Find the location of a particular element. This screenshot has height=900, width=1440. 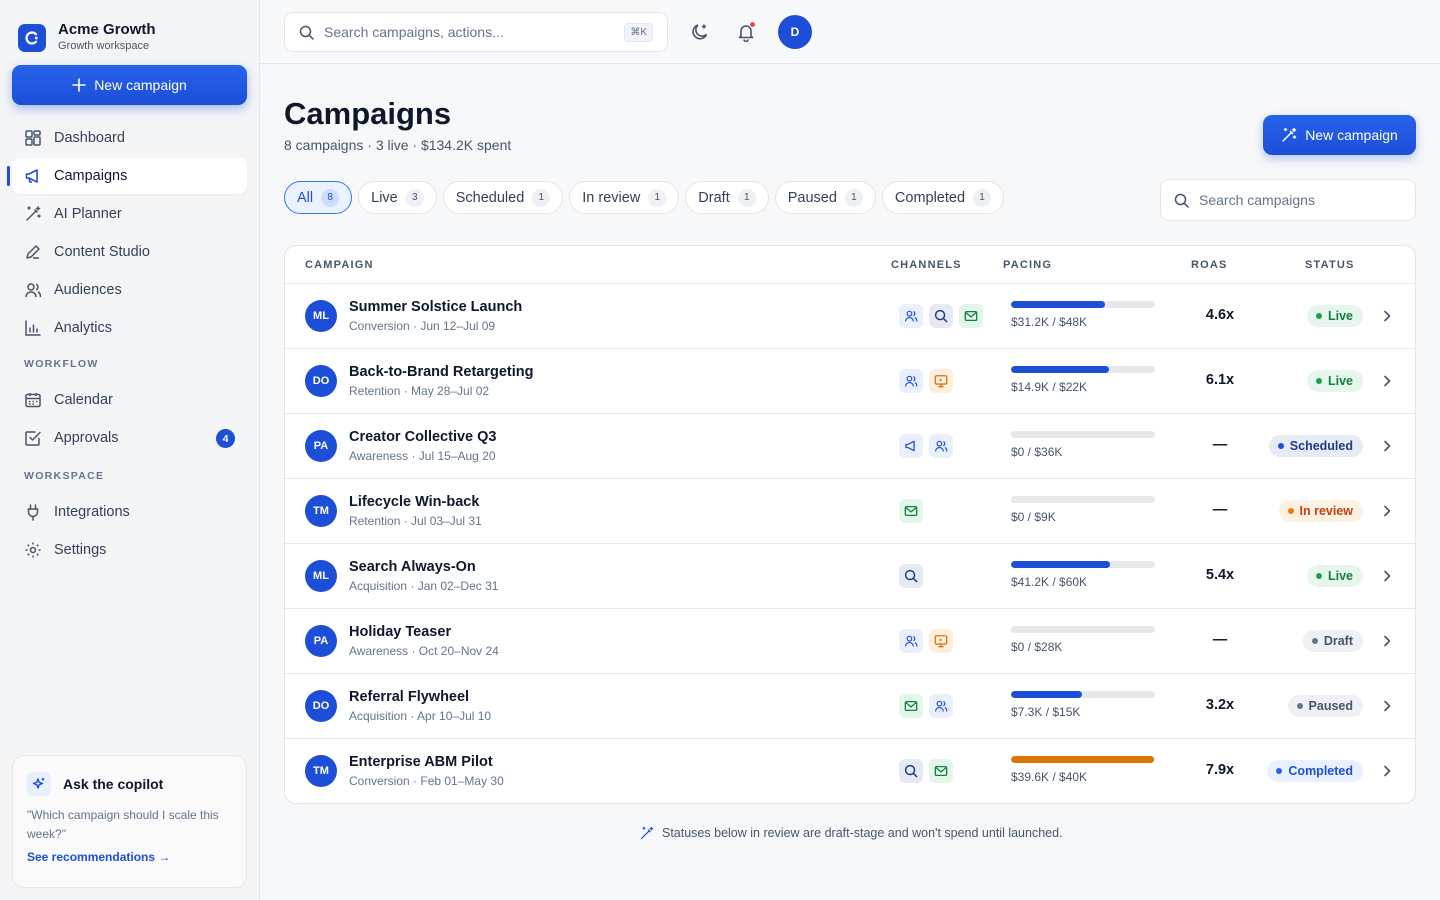

campaign-name: Summer Solstice Launch is located at coordinates (435, 307).